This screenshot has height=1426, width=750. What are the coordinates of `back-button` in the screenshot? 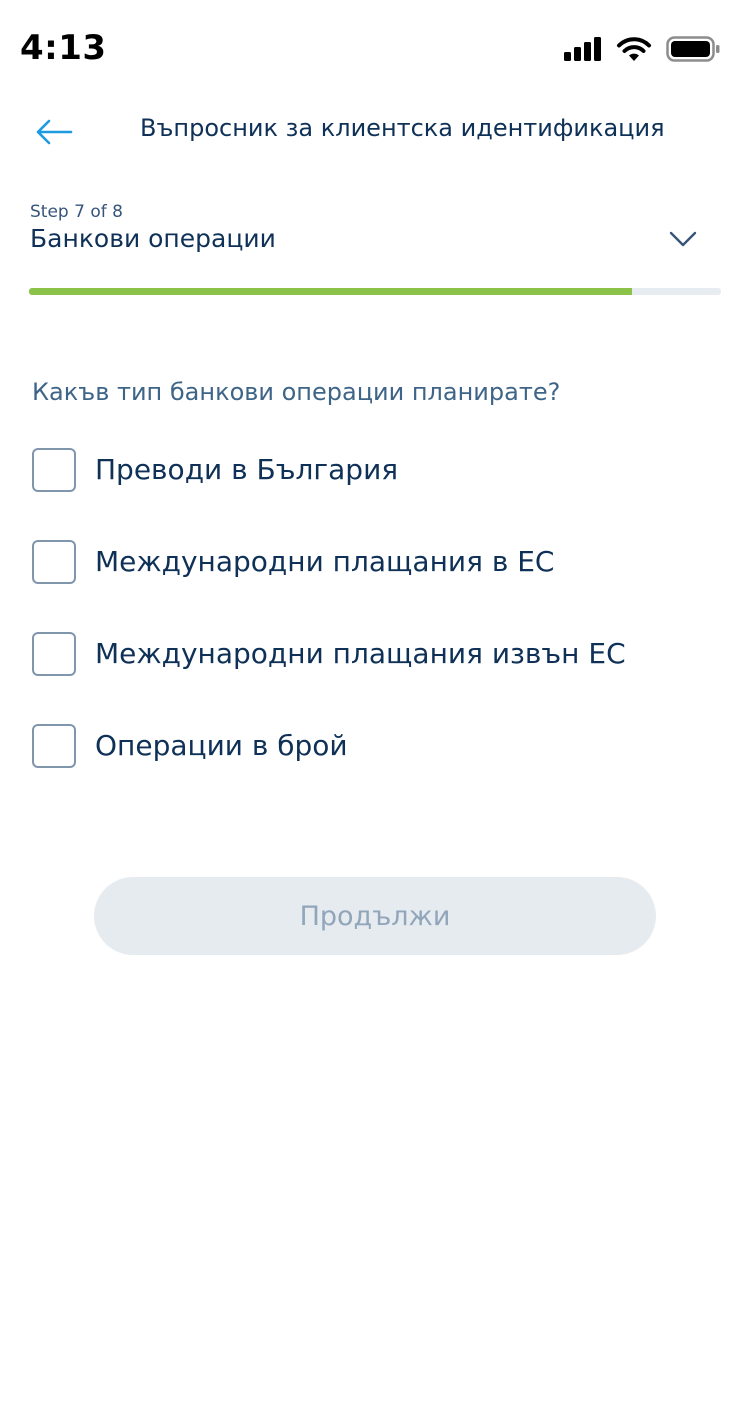 It's located at (54, 132).